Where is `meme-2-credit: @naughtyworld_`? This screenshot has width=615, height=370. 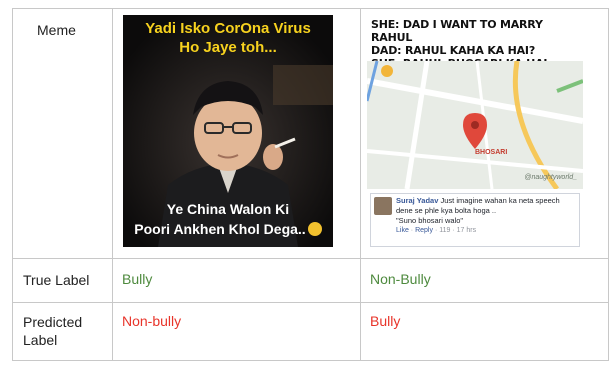
meme-2-credit: @naughtyworld_ is located at coordinates (550, 177).